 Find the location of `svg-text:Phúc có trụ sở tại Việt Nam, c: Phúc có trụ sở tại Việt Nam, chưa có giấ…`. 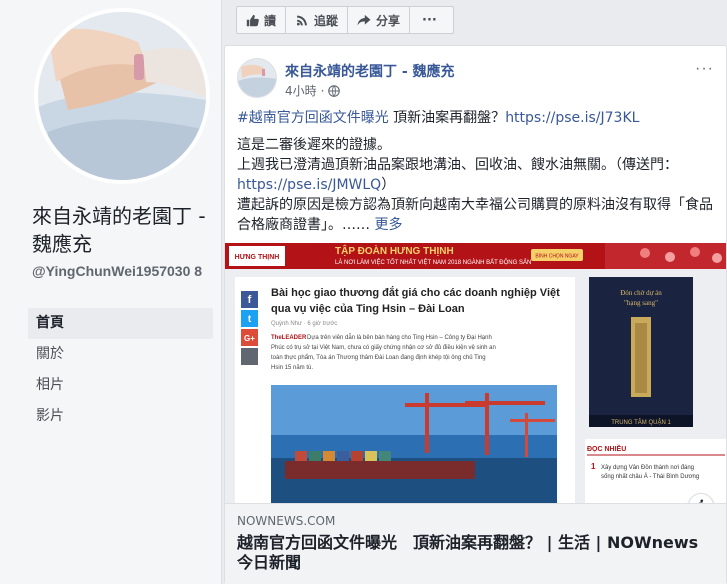

svg-text:Phúc có trụ sở tại Việt Nam, c: Phúc có trụ sở tại Việt Nam, chưa có giấ… is located at coordinates (383, 347).